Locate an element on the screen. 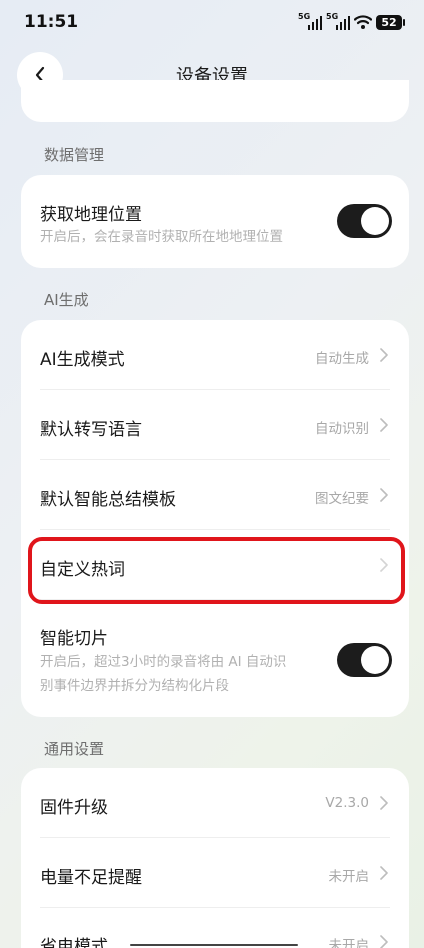 This screenshot has height=948, width=424. section-header-general: 通用设置 is located at coordinates (74, 749).